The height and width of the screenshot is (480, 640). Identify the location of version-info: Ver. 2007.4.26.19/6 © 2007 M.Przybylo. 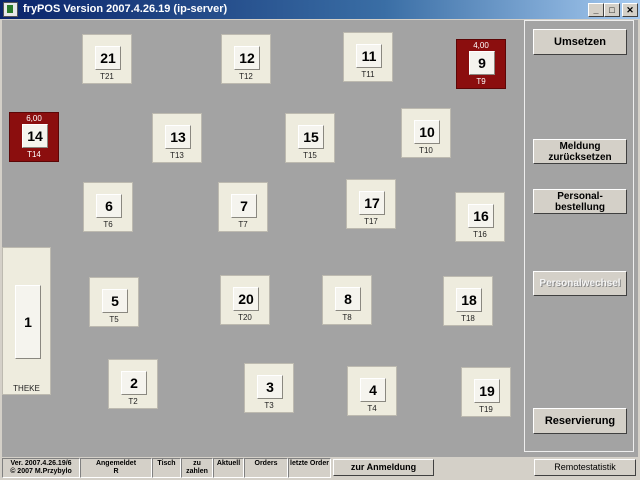
(41, 468).